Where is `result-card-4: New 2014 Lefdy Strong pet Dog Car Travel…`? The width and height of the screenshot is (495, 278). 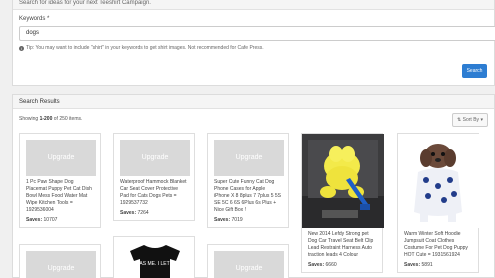
result-card-4: New 2014 Lefdy Strong pet Dog Car Travel… is located at coordinates (342, 203).